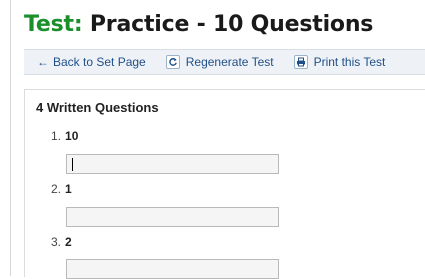 This screenshot has height=279, width=425. Describe the element at coordinates (72, 136) in the screenshot. I see `question-term: 10` at that location.